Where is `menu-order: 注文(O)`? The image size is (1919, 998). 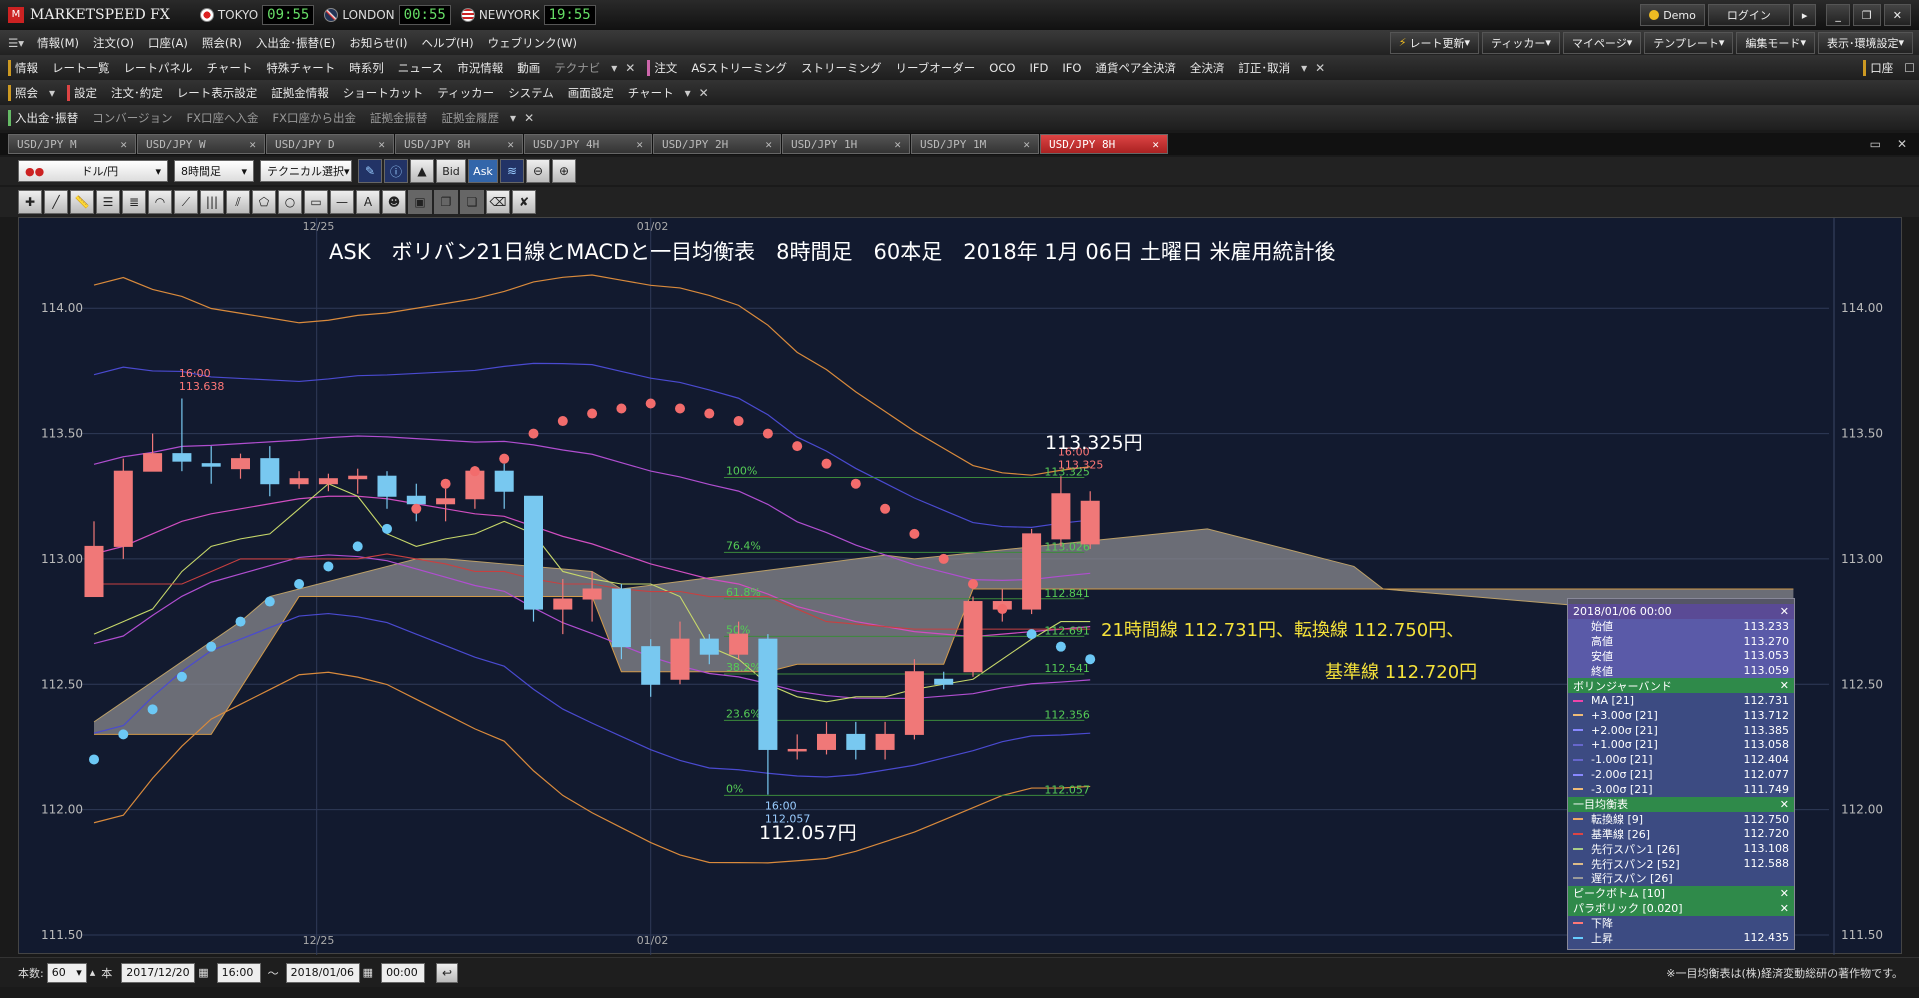
menu-order: 注文(O) is located at coordinates (113, 43).